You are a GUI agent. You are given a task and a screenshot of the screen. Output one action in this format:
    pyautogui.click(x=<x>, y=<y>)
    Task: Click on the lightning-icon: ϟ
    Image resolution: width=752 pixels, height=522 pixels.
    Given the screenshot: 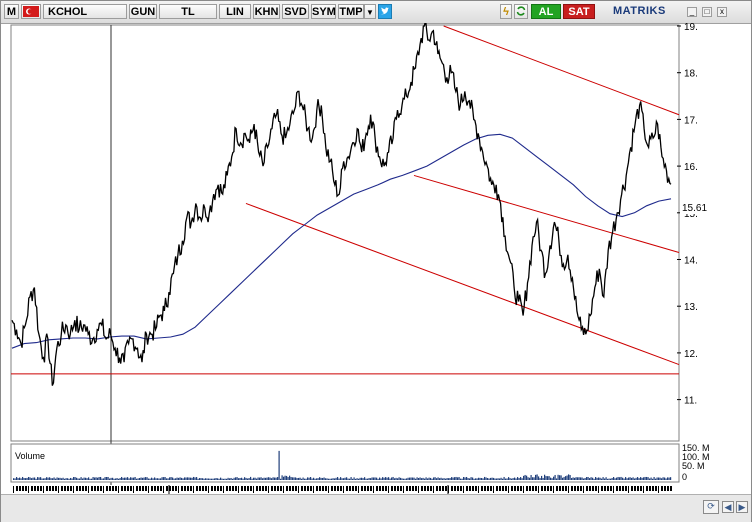 What is the action you would take?
    pyautogui.click(x=506, y=11)
    